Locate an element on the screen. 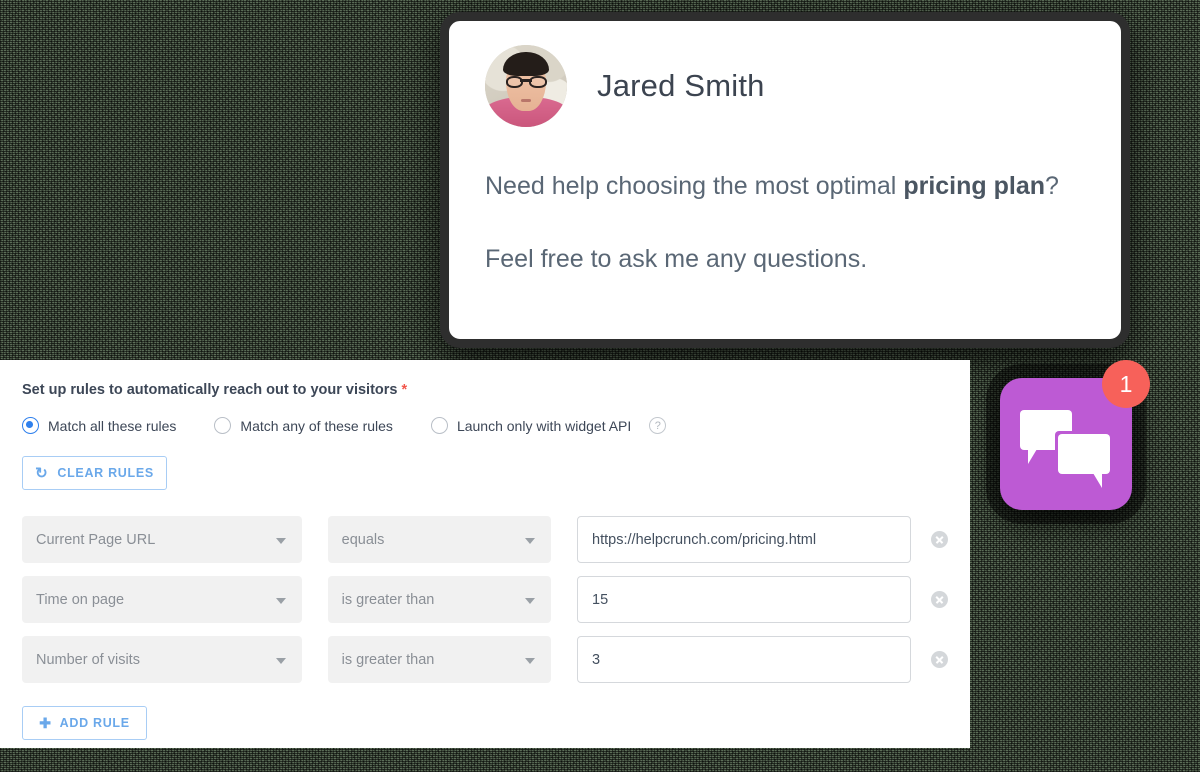  rule-attribute-select: Current Page URL is located at coordinates (162, 539).